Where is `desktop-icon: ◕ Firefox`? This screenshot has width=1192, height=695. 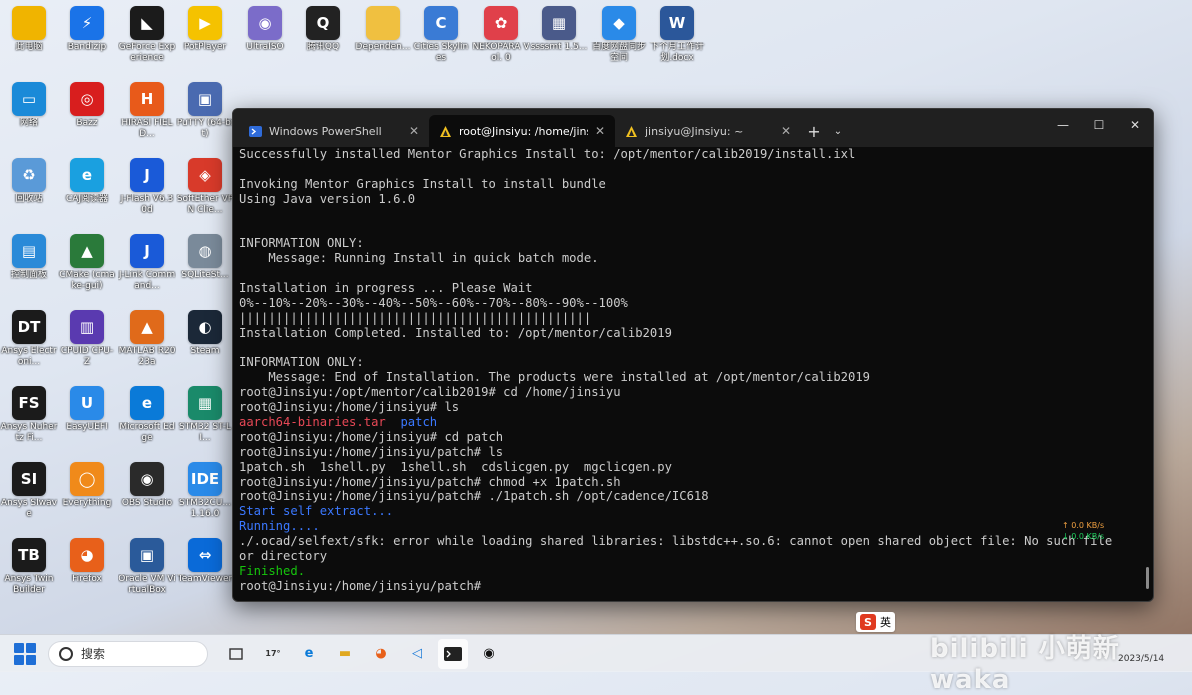
desktop-icon: ◕ Firefox is located at coordinates (87, 560).